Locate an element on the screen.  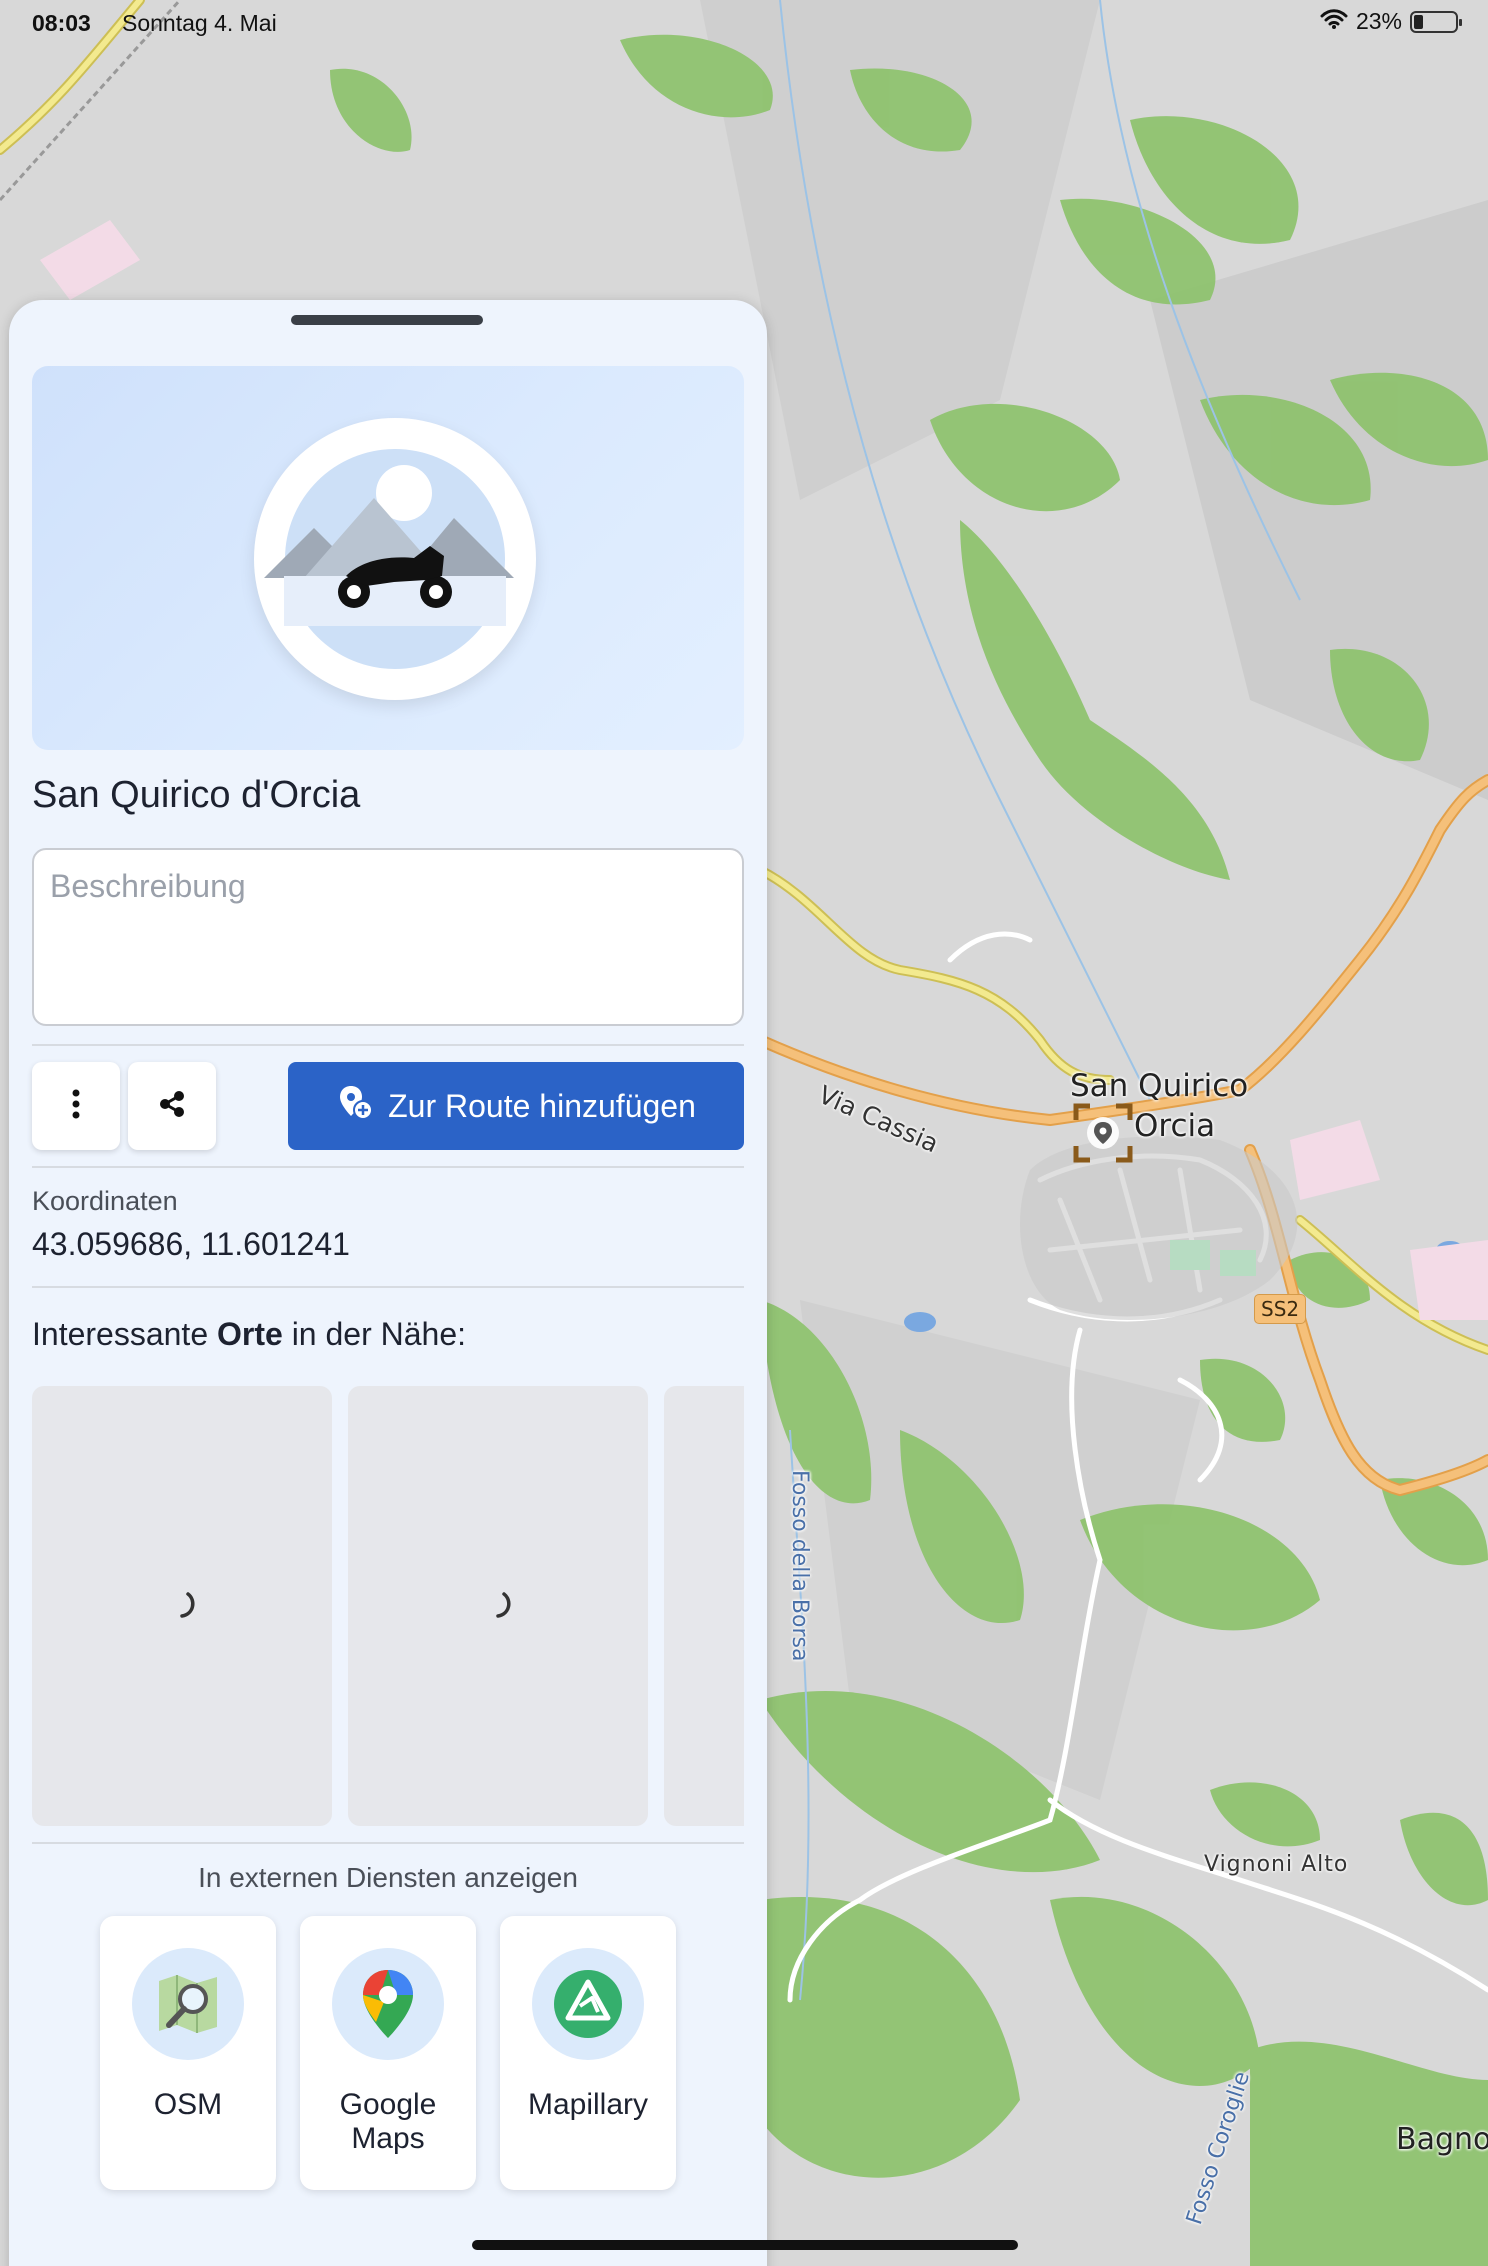
sheet-grabber is located at coordinates (387, 320).